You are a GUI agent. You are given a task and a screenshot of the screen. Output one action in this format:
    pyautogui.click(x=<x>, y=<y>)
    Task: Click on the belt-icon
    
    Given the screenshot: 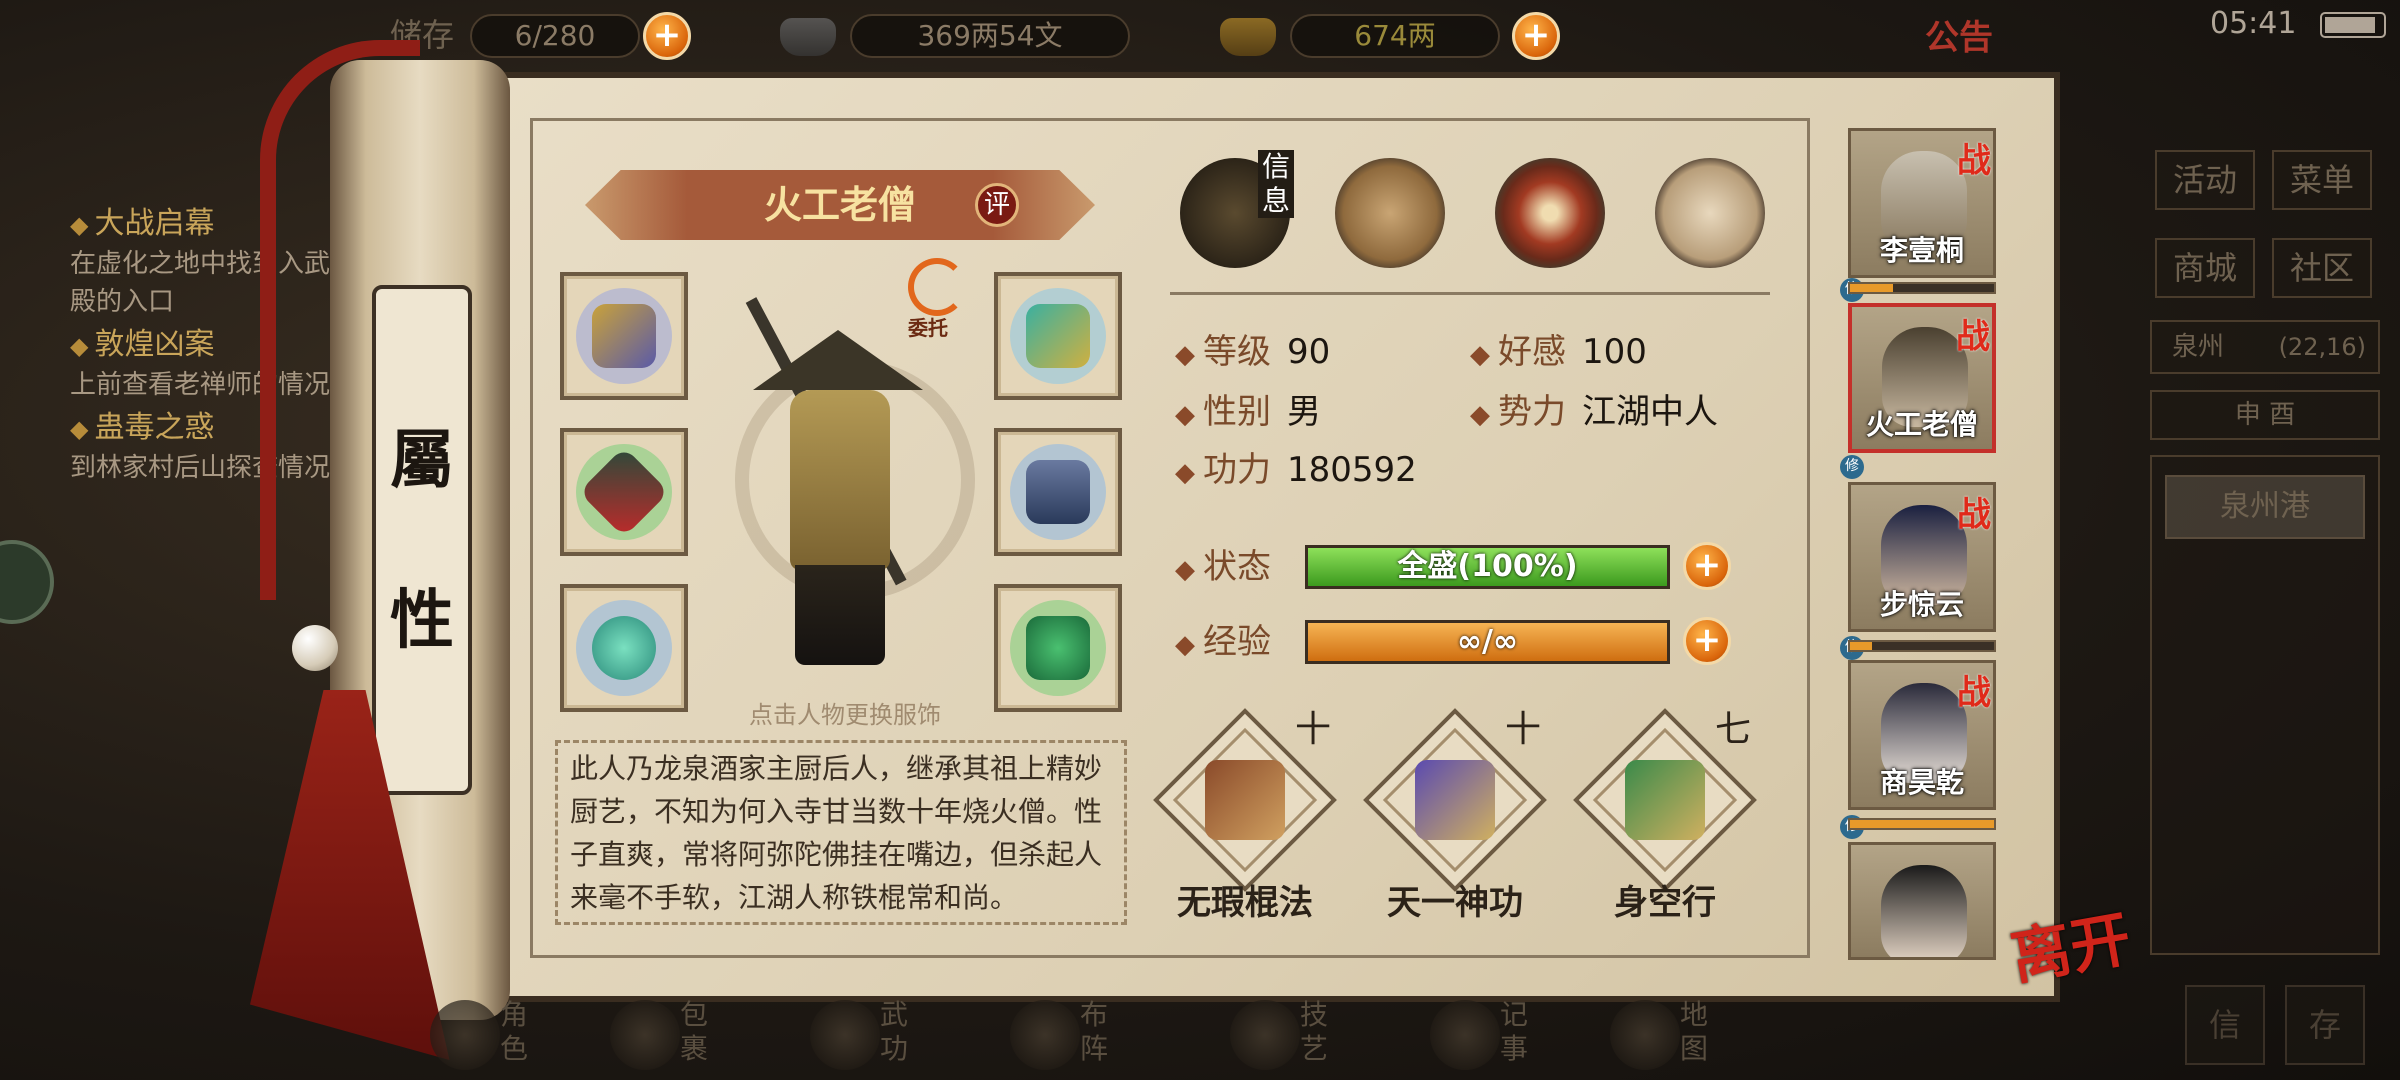 What is the action you would take?
    pyautogui.click(x=1058, y=336)
    